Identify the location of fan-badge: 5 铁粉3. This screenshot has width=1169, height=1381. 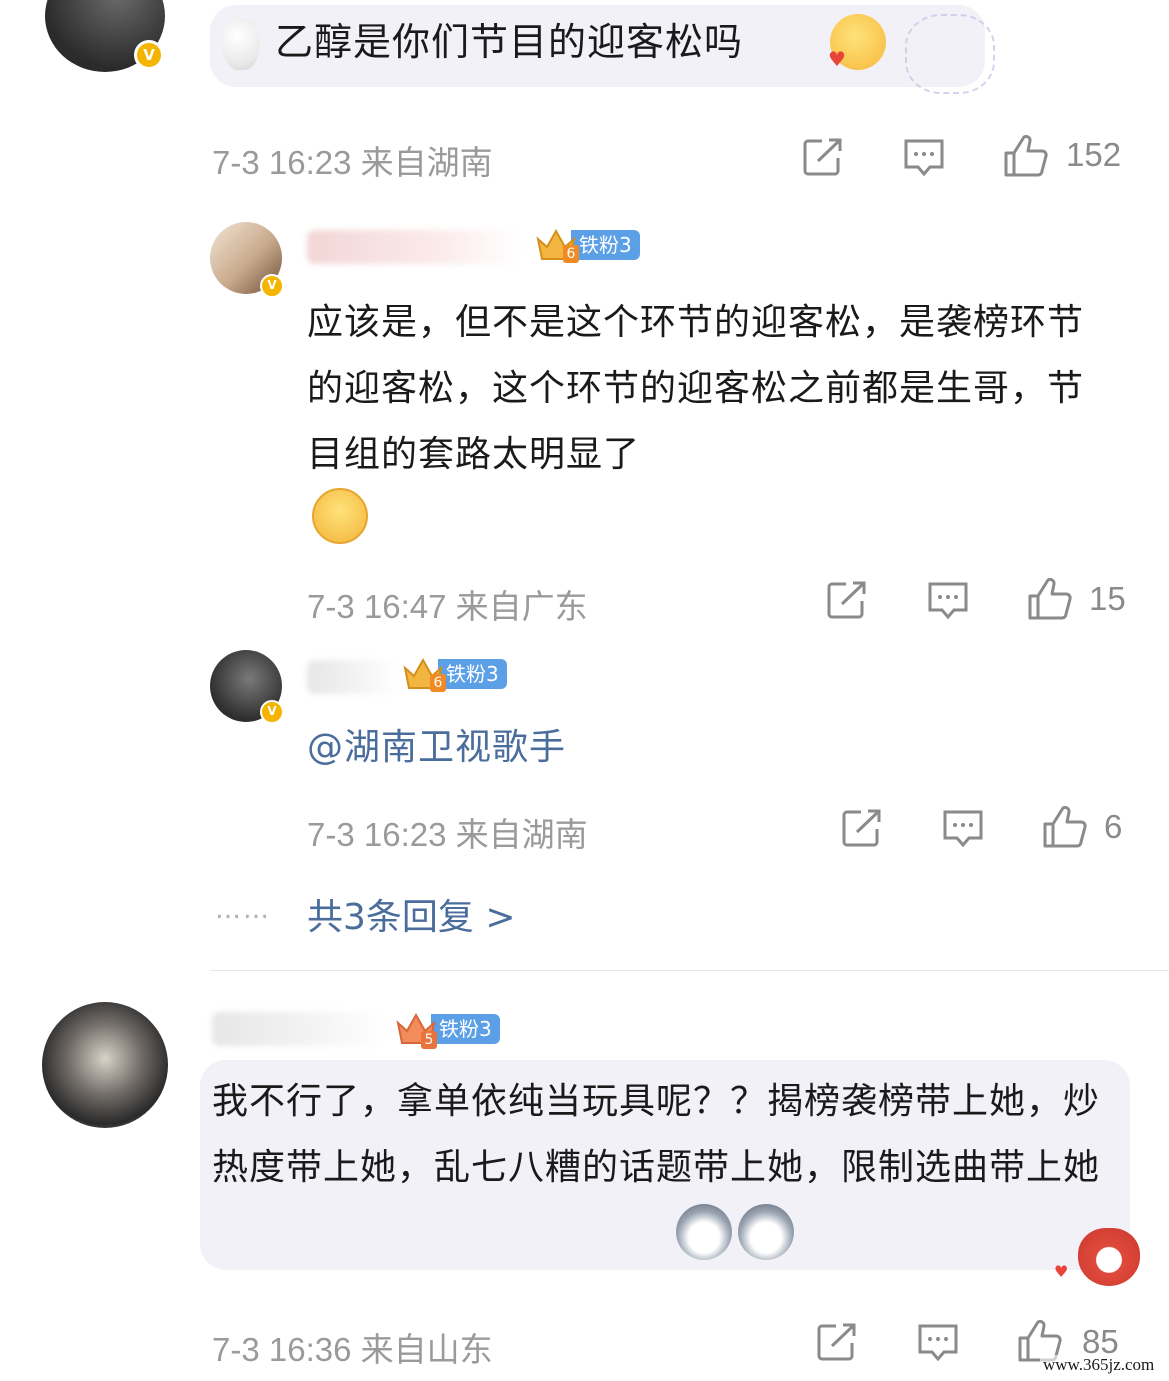
(447, 1029).